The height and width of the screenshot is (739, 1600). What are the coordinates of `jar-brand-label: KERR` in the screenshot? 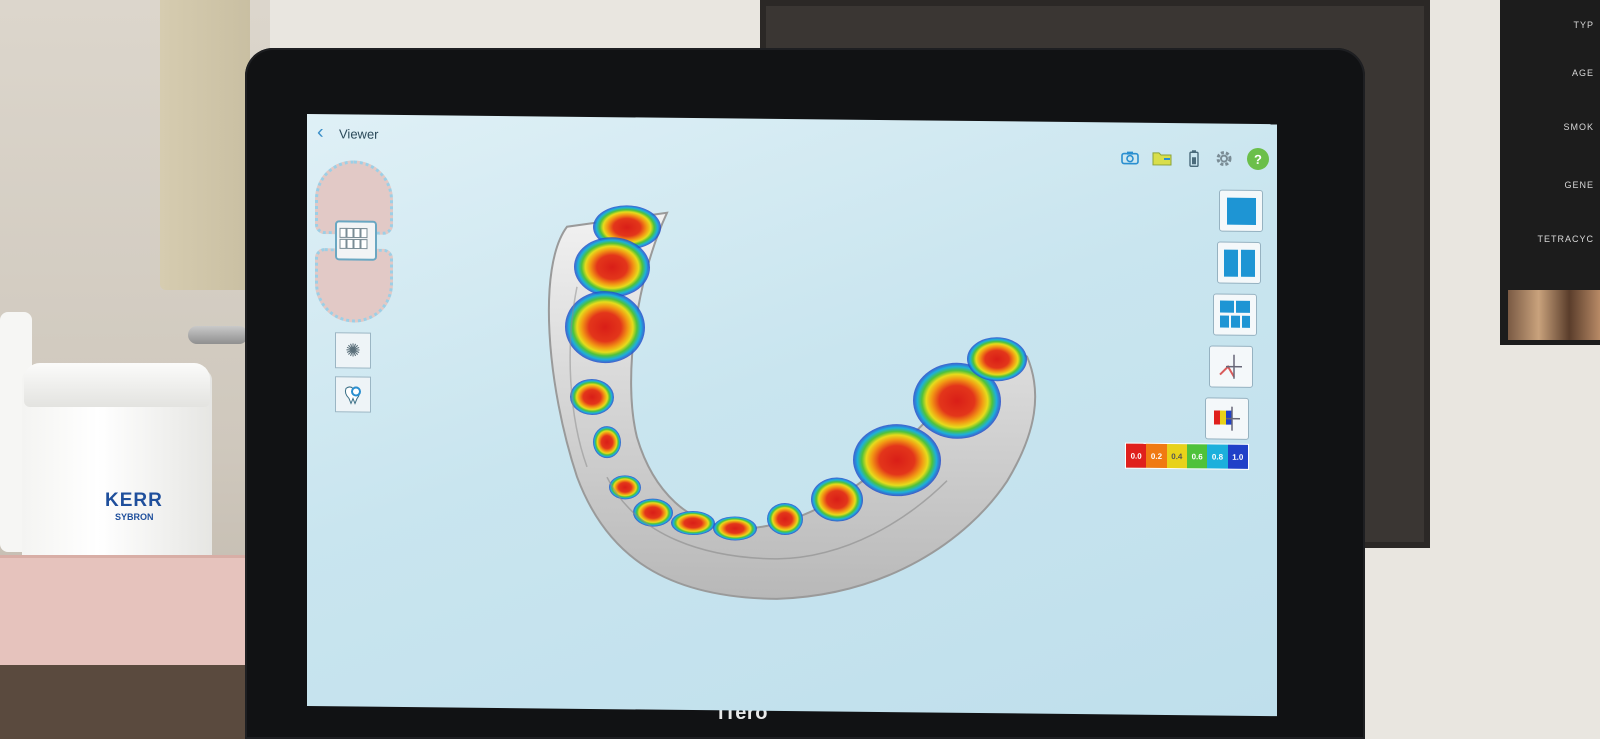 It's located at (134, 500).